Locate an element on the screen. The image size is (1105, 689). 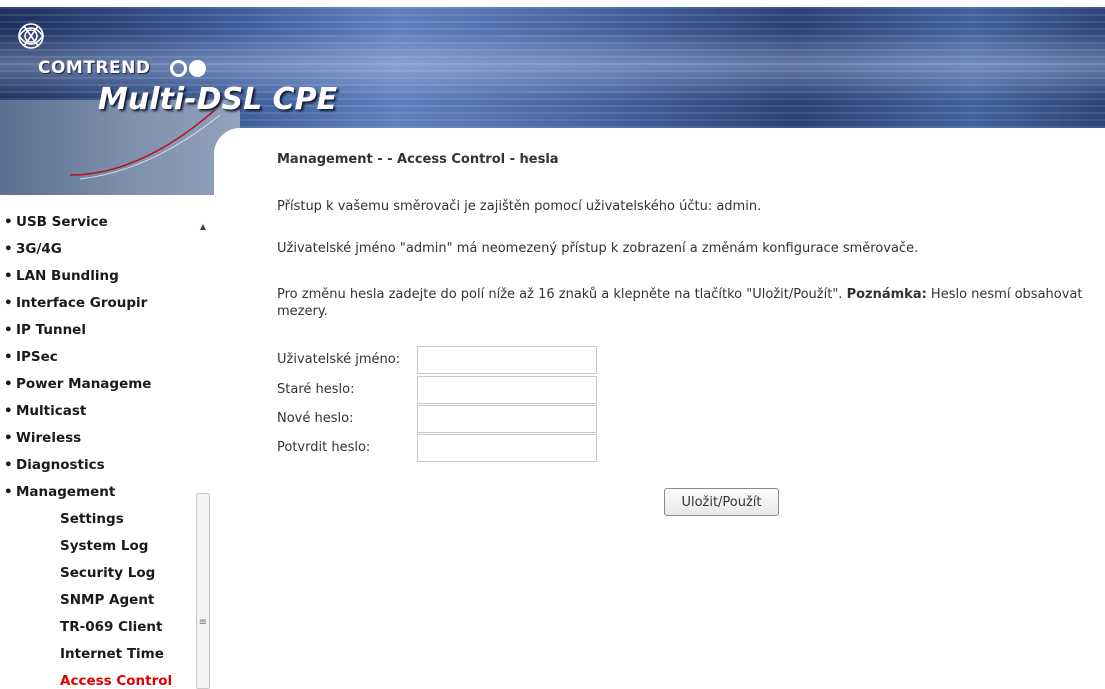
scroll-up-arrow-icon: ▲ is located at coordinates (203, 227).